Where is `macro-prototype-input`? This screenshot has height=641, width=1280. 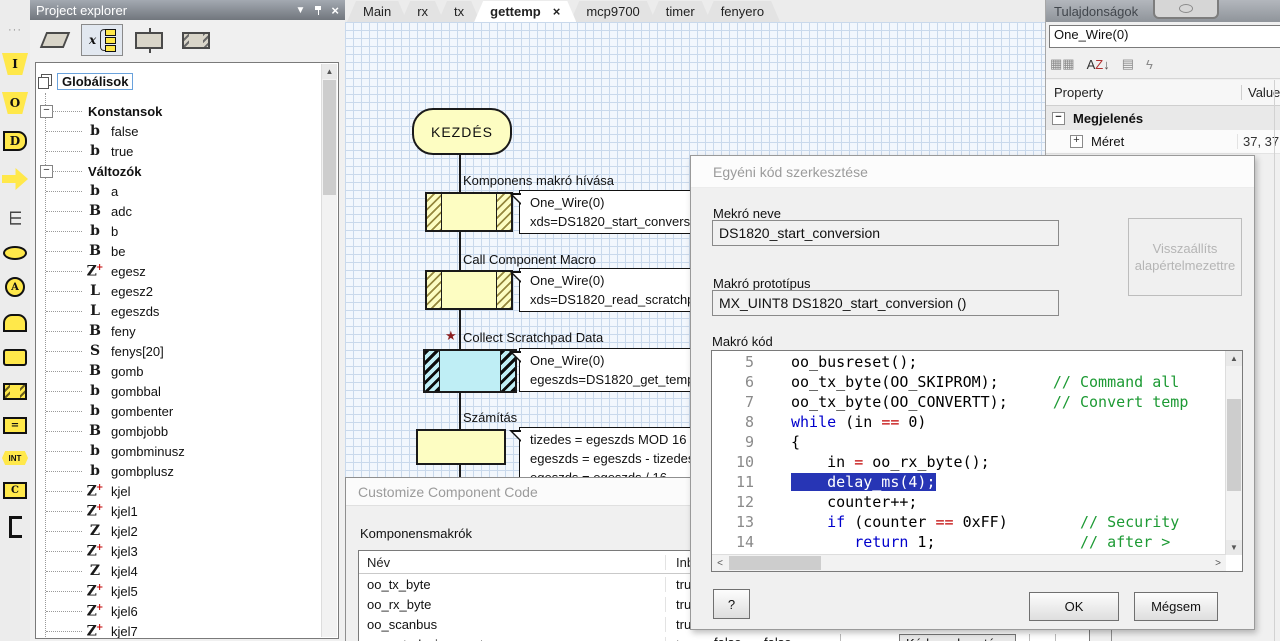 macro-prototype-input is located at coordinates (885, 303).